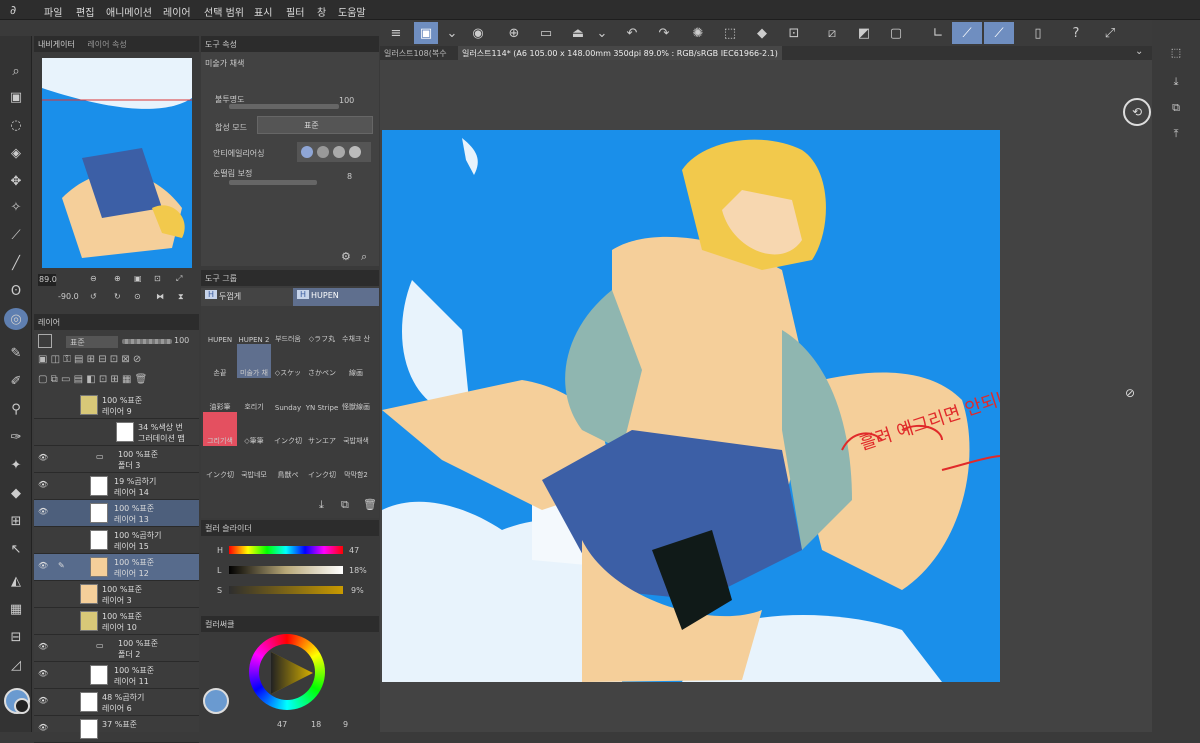  Describe the element at coordinates (16, 353) in the screenshot. I see `pen-tool-icon: ✎` at that location.